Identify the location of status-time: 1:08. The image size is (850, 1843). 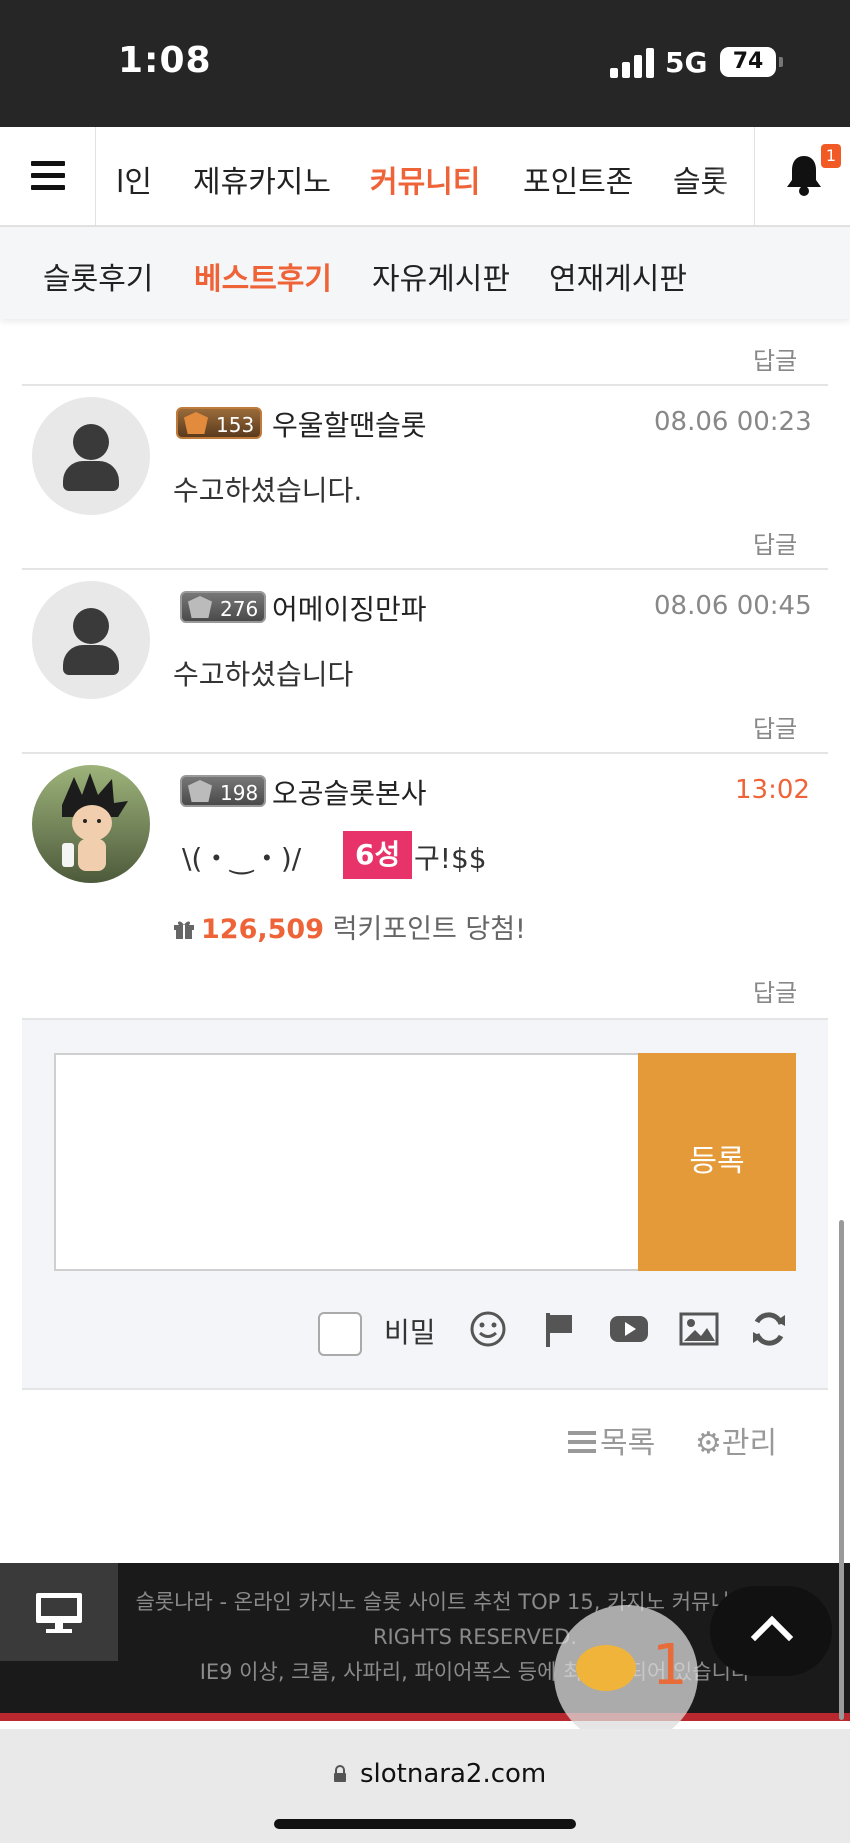
(165, 60).